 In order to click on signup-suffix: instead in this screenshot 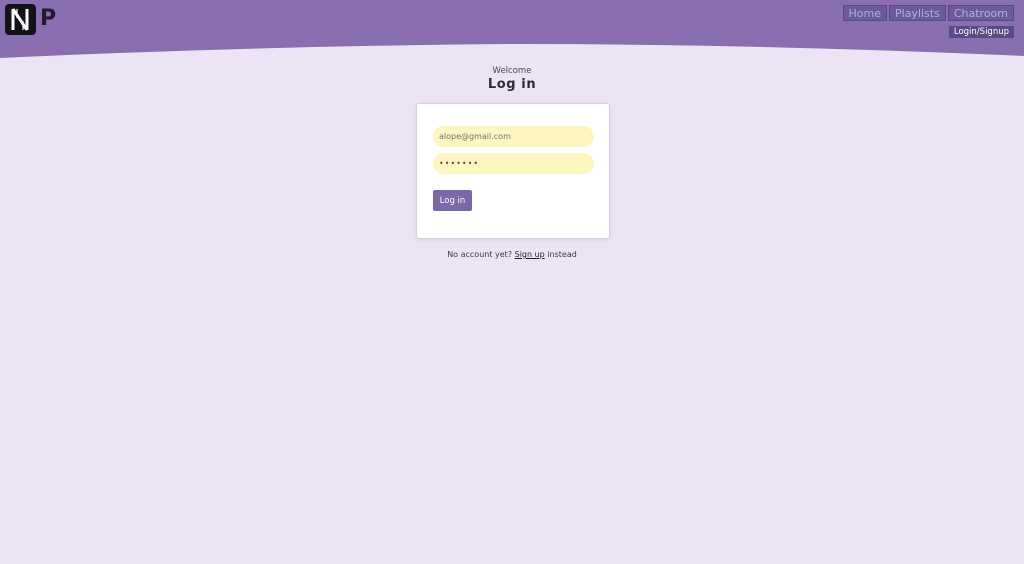, I will do `click(560, 254)`.